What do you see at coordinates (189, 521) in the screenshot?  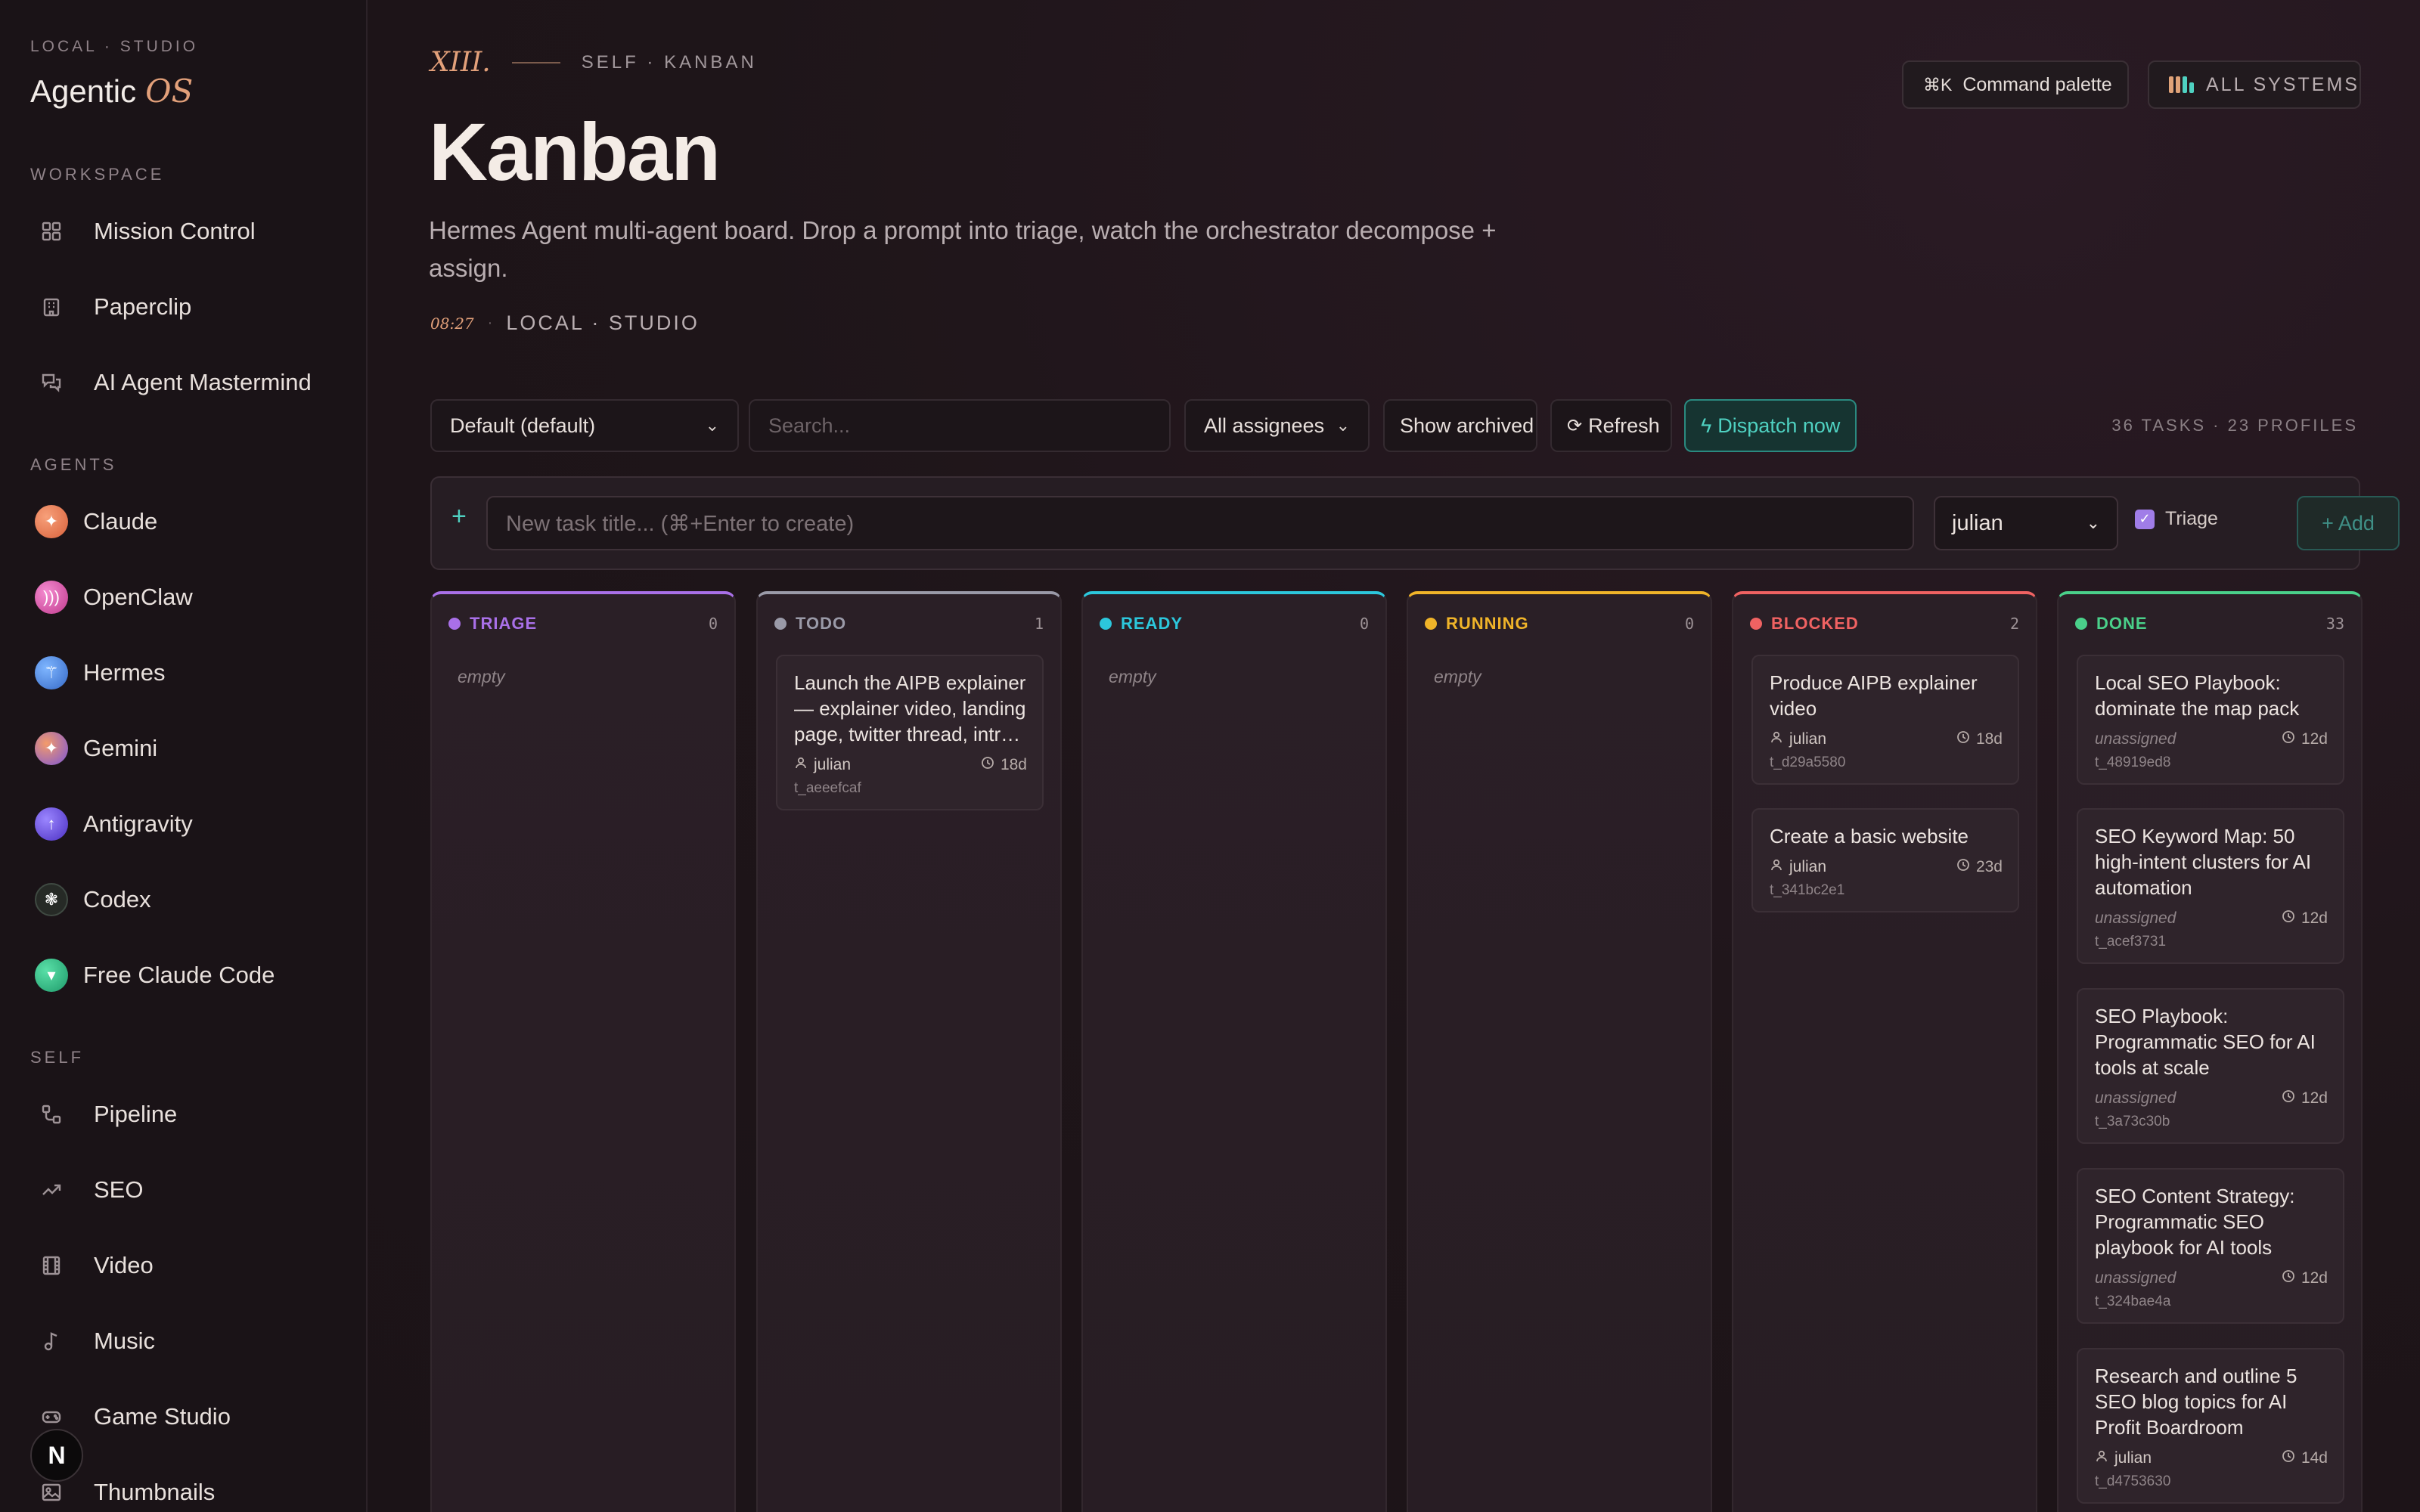 I see `sidebar-item-claude: ✦ Claude` at bounding box center [189, 521].